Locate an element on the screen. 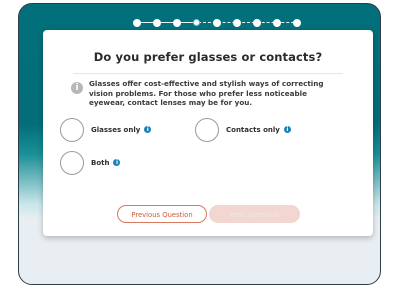  option-label-contacts-only: Contacts only is located at coordinates (253, 130).